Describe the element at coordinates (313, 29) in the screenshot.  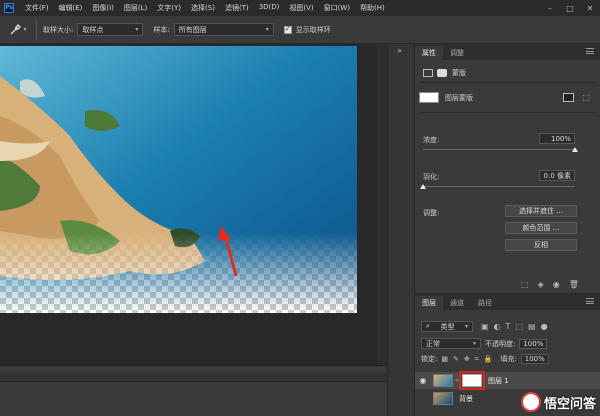
I see `show-ring-label: 显示取样环` at that location.